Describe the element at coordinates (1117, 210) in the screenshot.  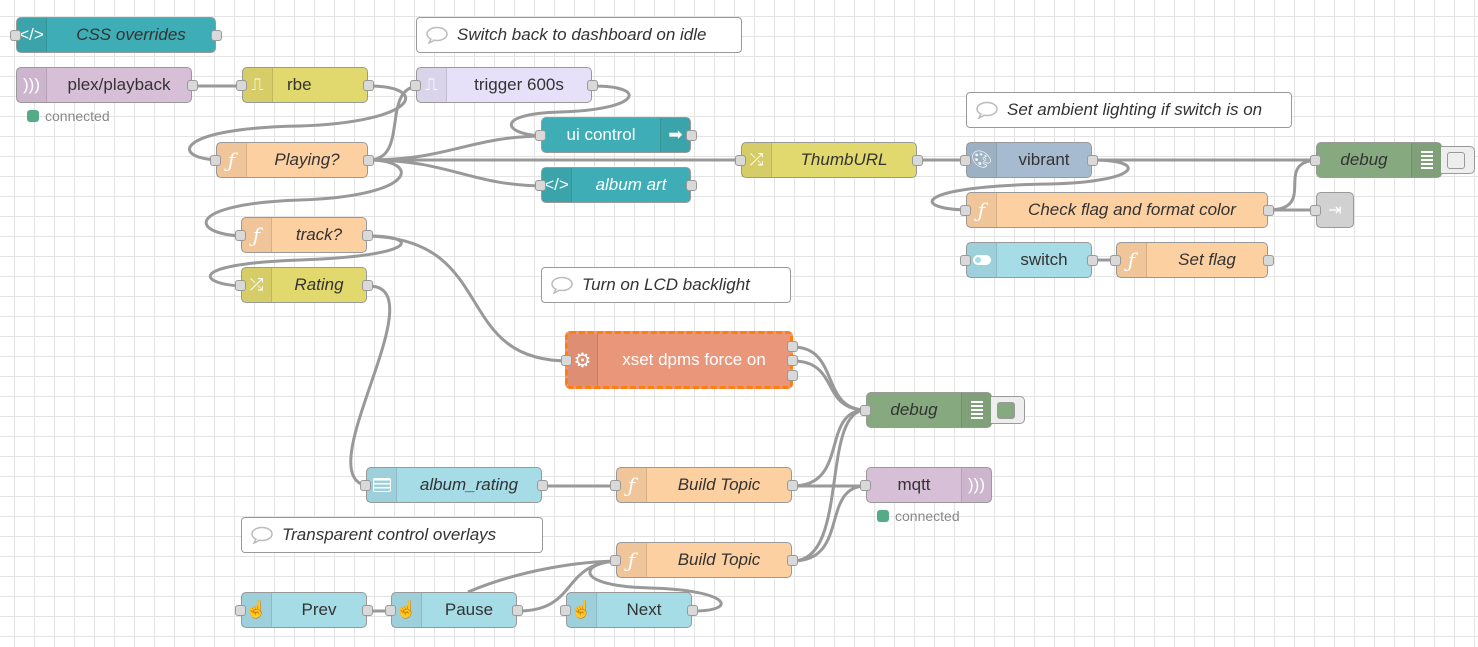
I see `check-flag-function-node: ƒ Check flag and format color` at that location.